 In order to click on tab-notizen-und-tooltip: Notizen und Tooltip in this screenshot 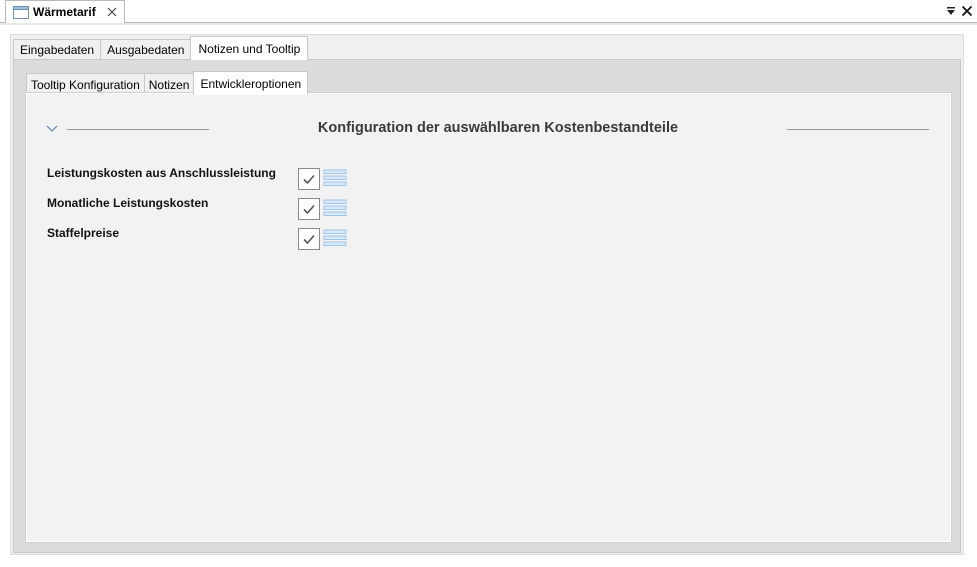, I will do `click(249, 48)`.